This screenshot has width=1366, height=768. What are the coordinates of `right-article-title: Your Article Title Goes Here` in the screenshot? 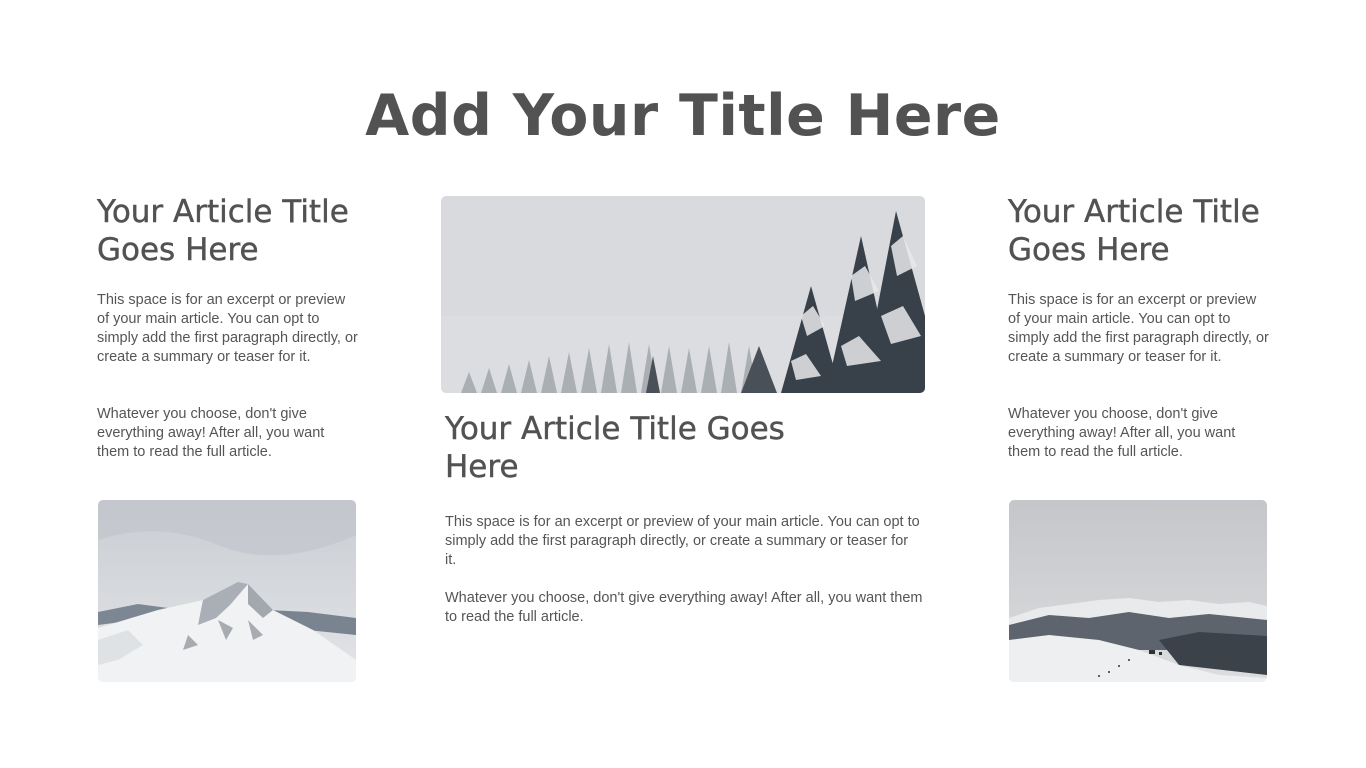 It's located at (1153, 231).